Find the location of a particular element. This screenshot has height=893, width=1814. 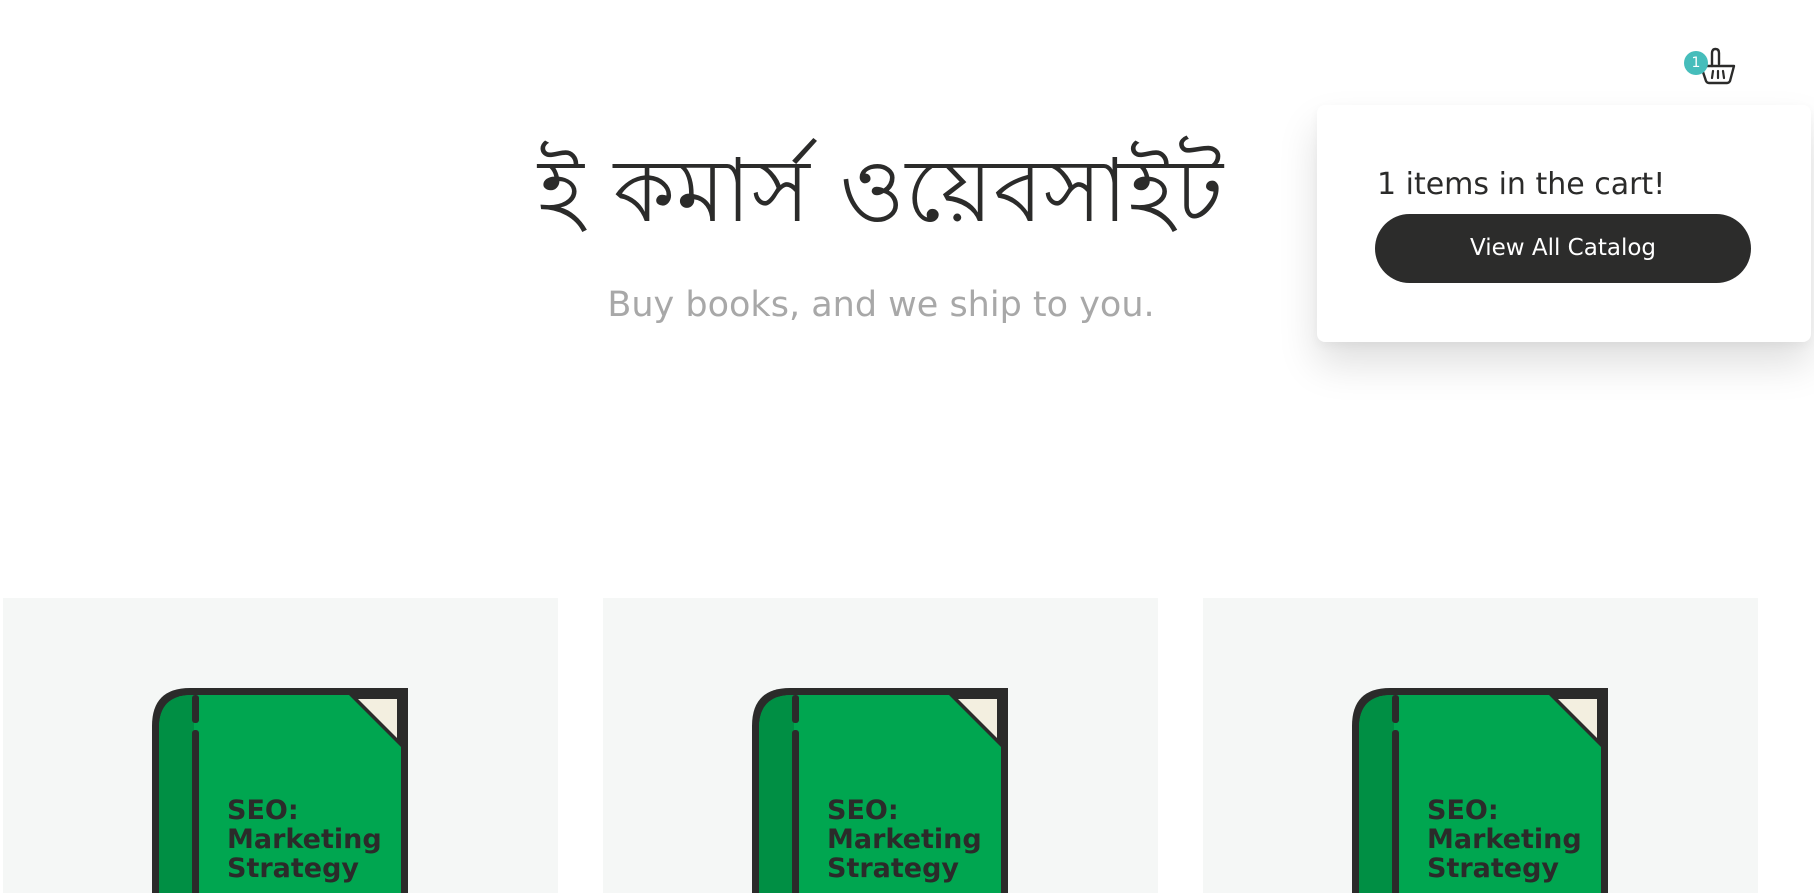

cart-button: 1 is located at coordinates (1712, 68).